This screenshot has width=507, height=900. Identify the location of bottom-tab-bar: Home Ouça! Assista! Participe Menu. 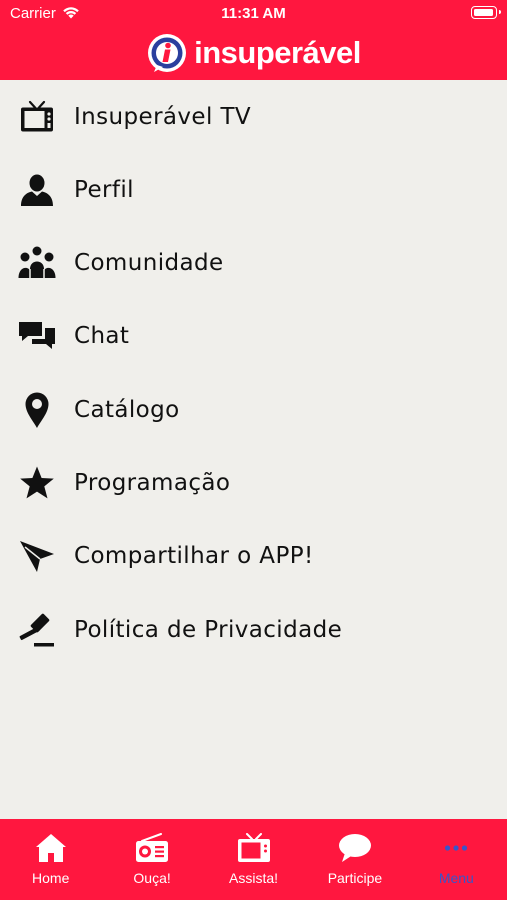
(253, 859).